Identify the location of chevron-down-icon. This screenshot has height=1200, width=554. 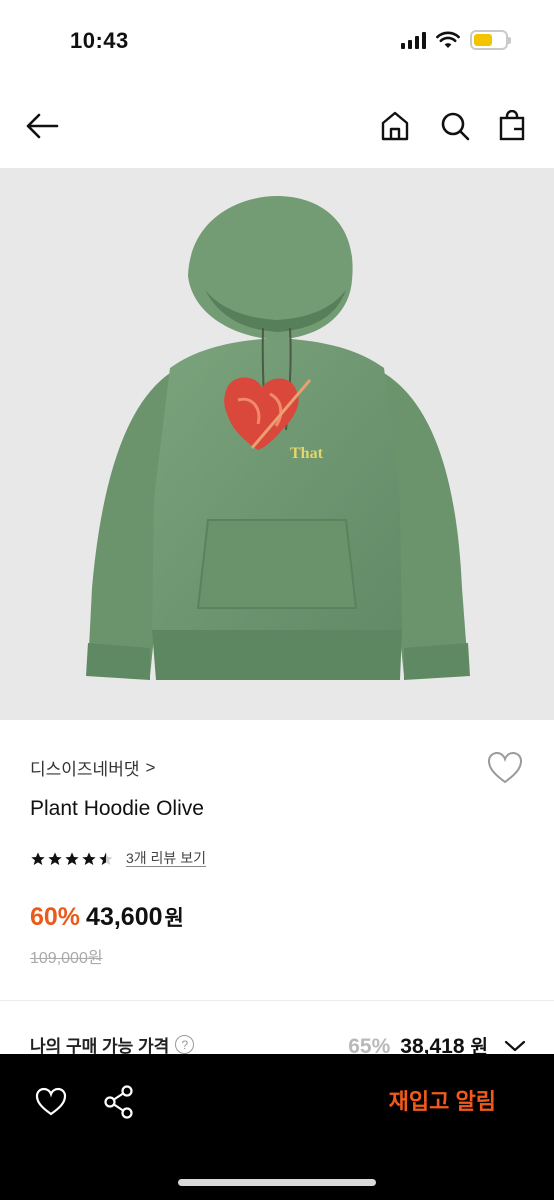
(515, 1045).